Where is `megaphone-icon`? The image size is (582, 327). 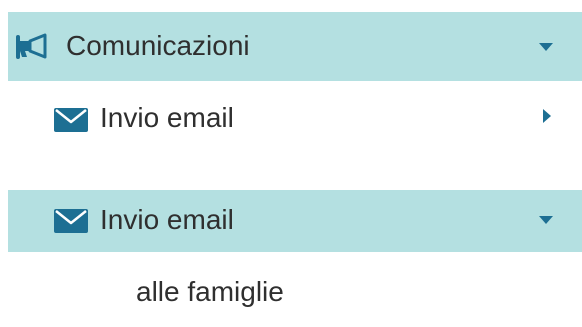
megaphone-icon is located at coordinates (34, 46).